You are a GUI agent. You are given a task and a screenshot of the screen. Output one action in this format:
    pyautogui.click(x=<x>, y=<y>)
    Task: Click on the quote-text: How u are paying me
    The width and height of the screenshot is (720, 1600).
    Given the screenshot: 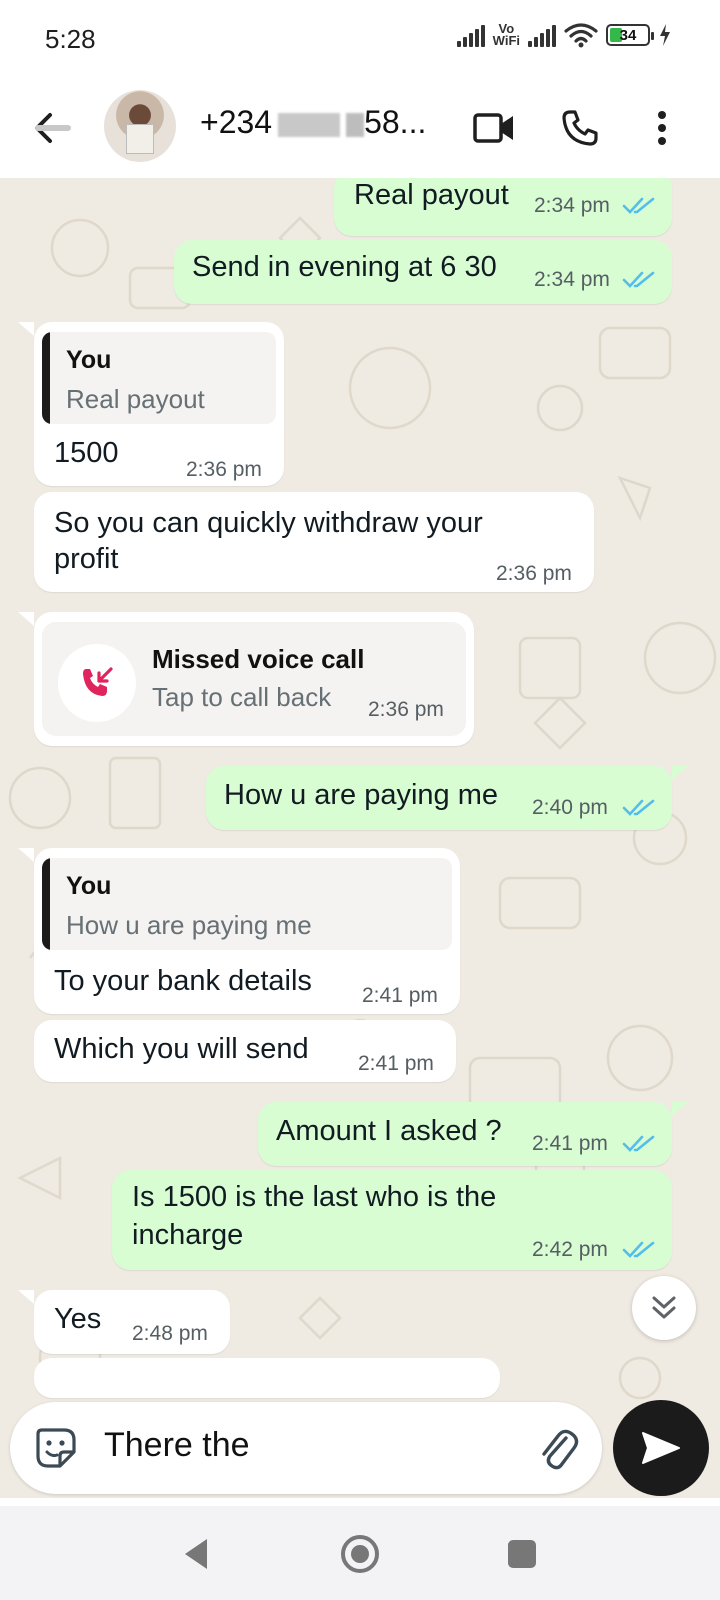 What is the action you would take?
    pyautogui.click(x=189, y=925)
    